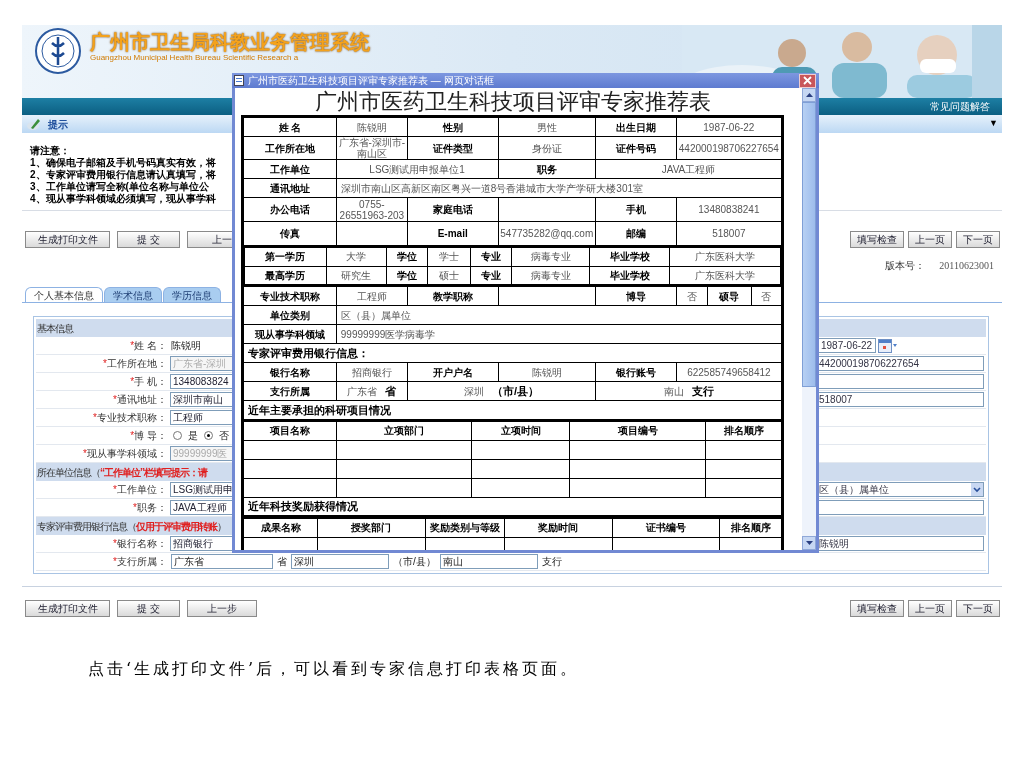  What do you see at coordinates (729, 127) in the screenshot?
I see `field-value: 1987-06-22` at bounding box center [729, 127].